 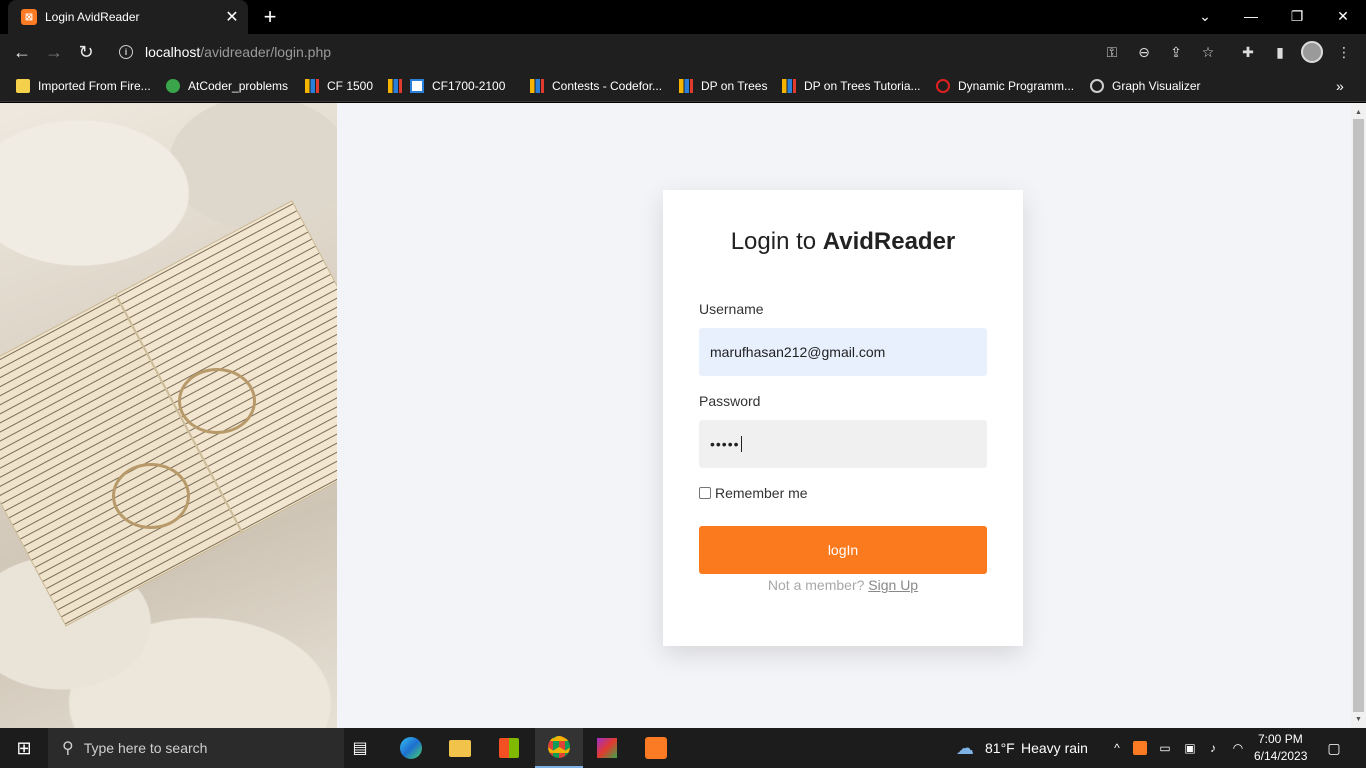 What do you see at coordinates (1344, 52) in the screenshot?
I see `menu-icon: ⋮` at bounding box center [1344, 52].